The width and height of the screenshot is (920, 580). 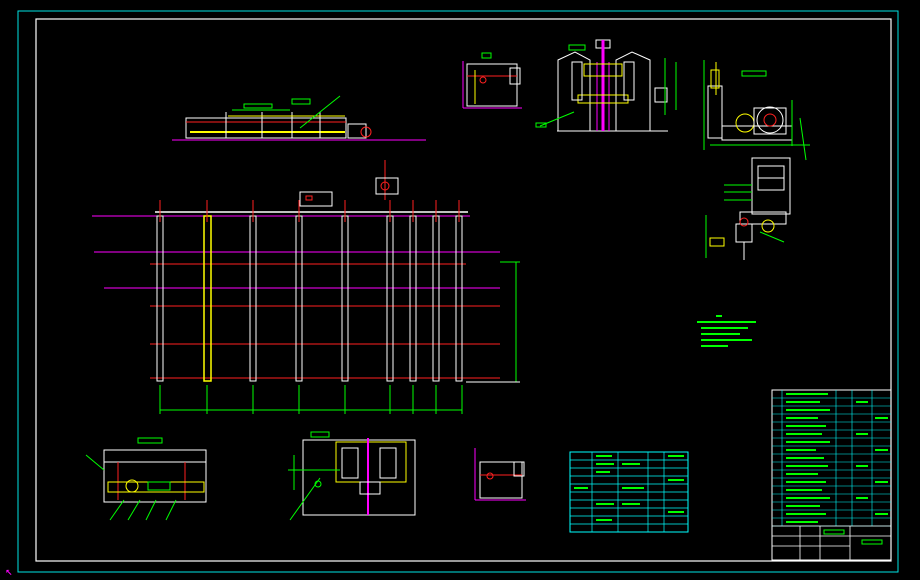 I want to click on section-view-top-center, so click(x=606, y=85).